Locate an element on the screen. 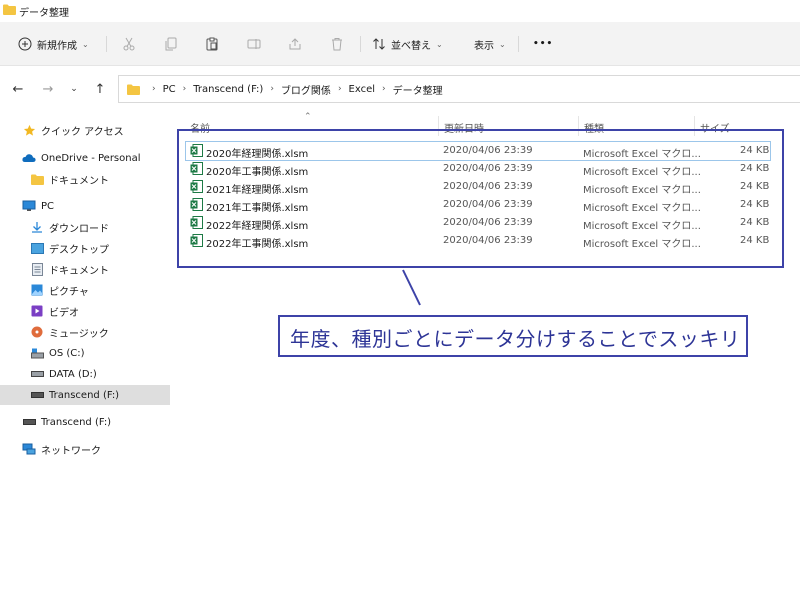 The width and height of the screenshot is (800, 600). sidebar-item-label: OneDrive - Personal is located at coordinates (91, 158).